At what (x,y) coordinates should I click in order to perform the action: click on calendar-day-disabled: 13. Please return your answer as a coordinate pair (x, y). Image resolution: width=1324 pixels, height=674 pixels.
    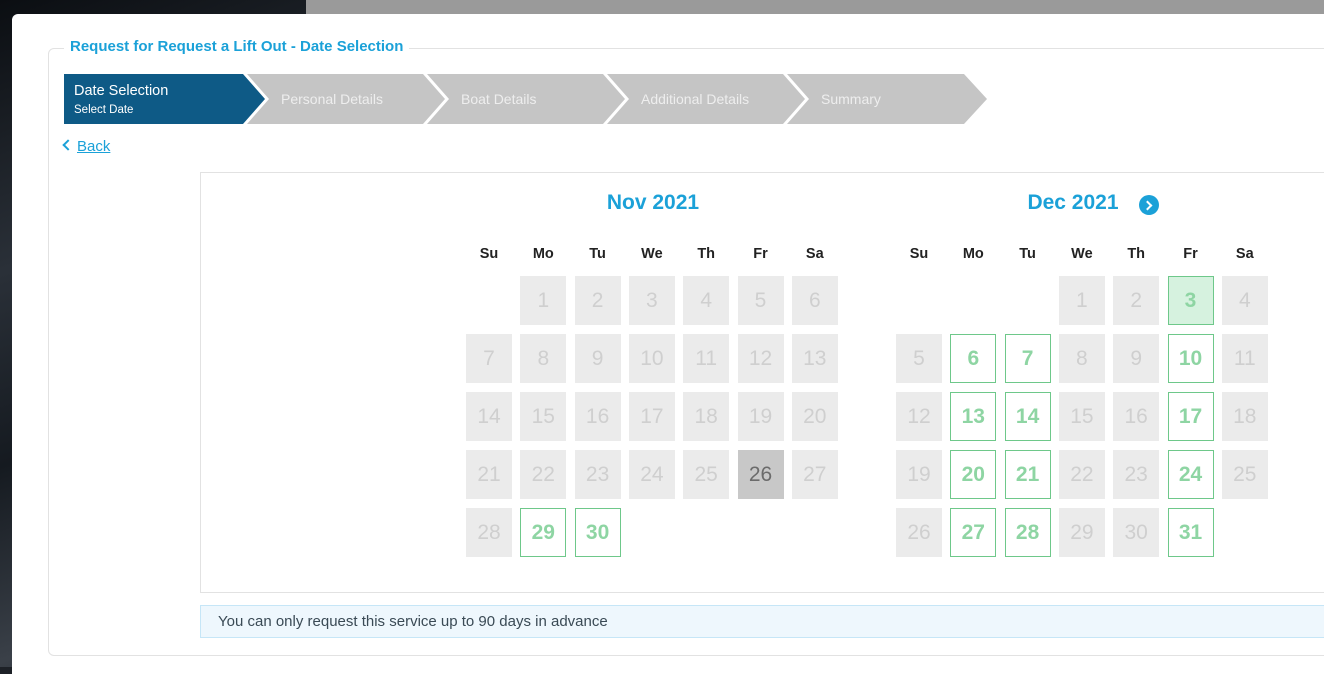
    Looking at the image, I should click on (814, 358).